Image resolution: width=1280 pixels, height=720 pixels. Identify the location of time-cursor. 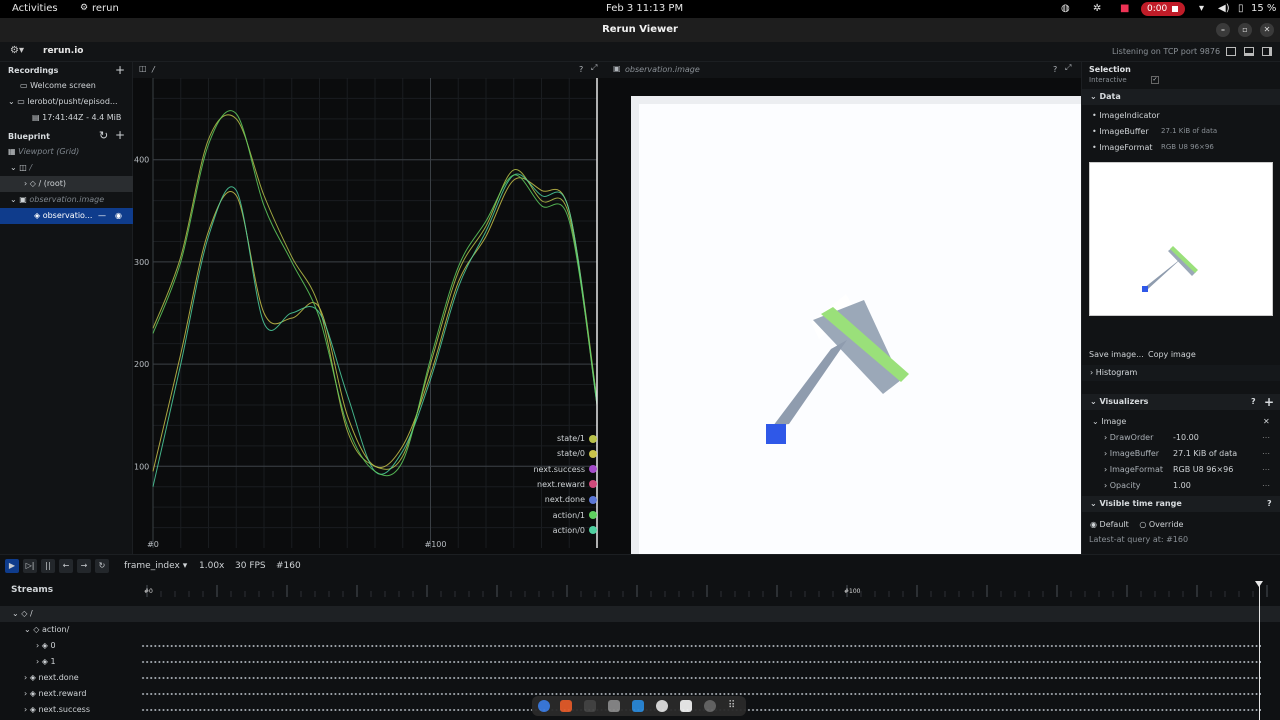
(1259, 651).